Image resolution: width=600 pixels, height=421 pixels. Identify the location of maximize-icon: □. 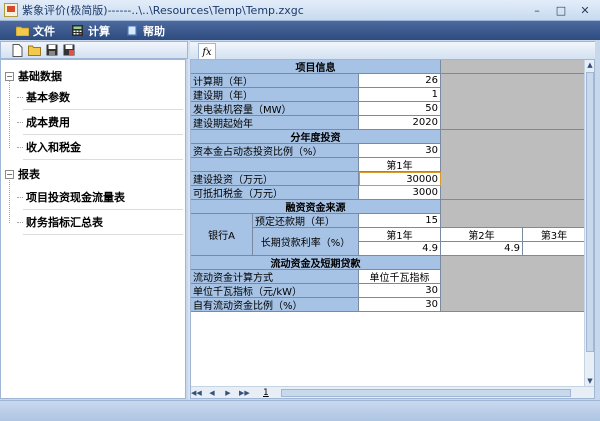
(561, 10).